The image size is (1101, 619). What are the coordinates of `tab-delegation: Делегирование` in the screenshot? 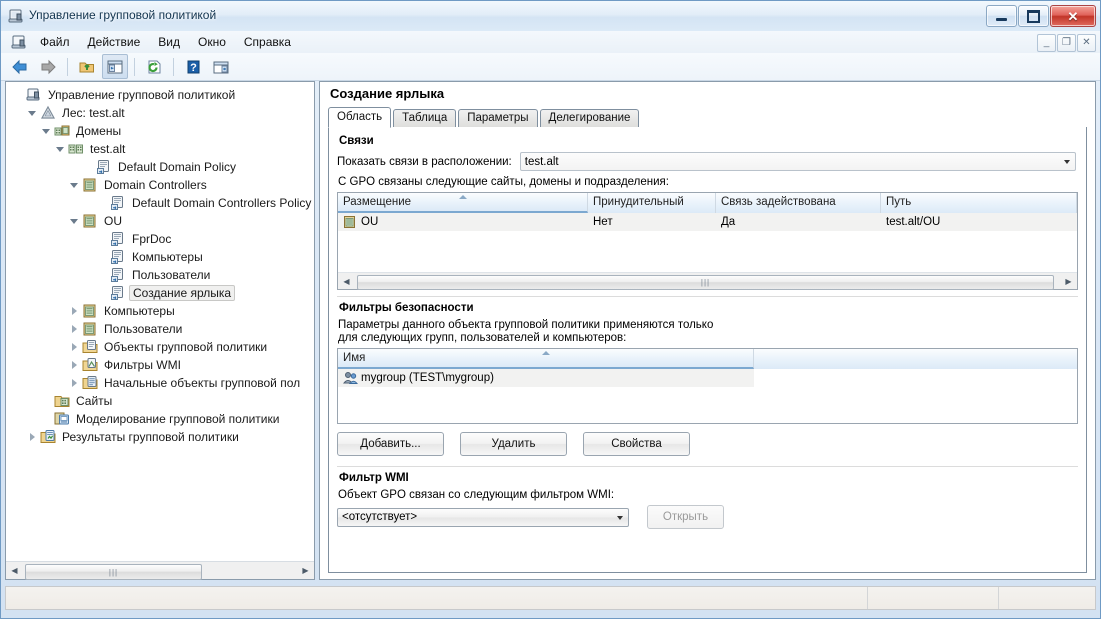 It's located at (589, 118).